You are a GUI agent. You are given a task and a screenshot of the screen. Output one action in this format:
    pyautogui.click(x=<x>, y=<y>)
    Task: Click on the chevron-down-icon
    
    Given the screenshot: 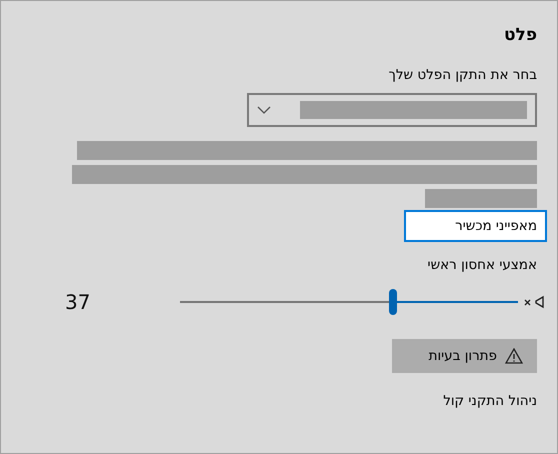 What is the action you would take?
    pyautogui.click(x=264, y=110)
    